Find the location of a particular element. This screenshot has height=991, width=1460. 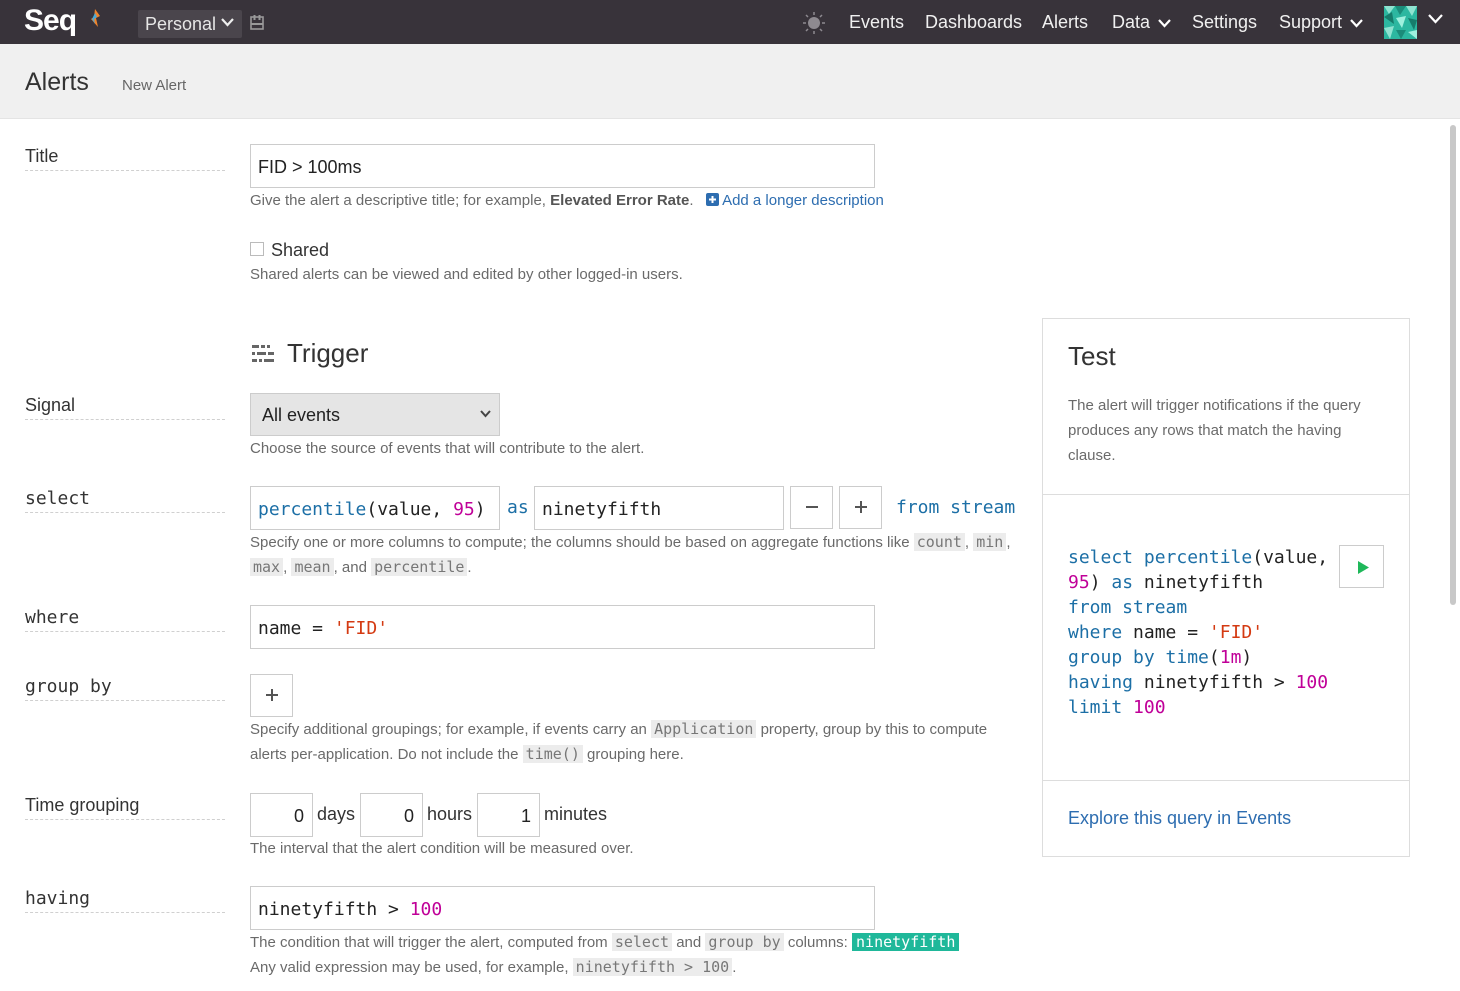

nav-support-label: Support is located at coordinates (1311, 22).